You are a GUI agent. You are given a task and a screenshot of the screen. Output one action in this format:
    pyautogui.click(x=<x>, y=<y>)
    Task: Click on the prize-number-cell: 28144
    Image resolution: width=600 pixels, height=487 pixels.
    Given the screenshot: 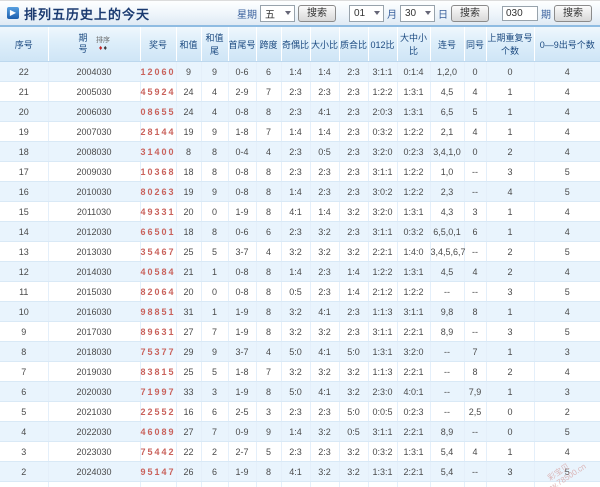 What is the action you would take?
    pyautogui.click(x=158, y=131)
    